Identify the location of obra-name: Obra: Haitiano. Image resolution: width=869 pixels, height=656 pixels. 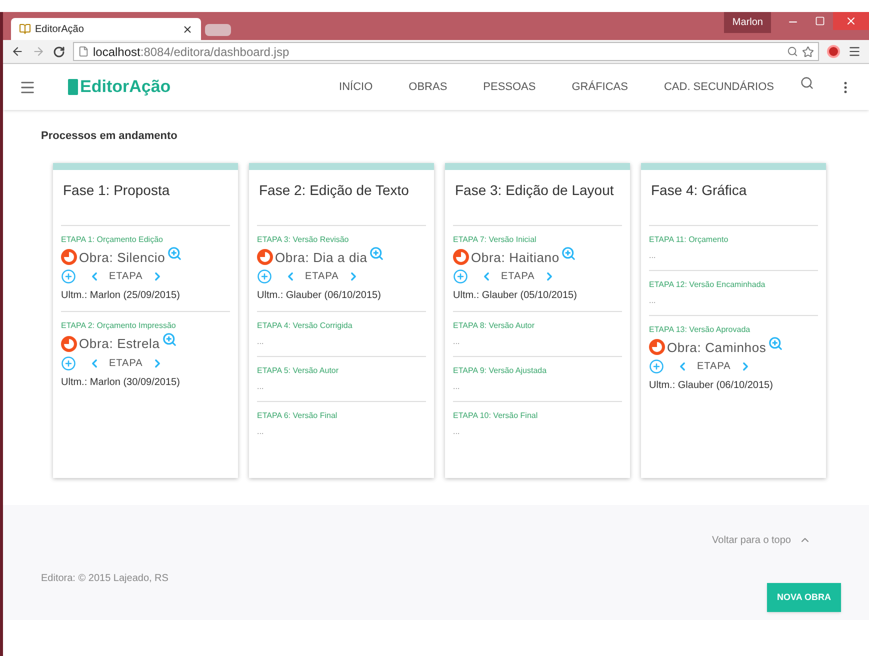
(515, 257).